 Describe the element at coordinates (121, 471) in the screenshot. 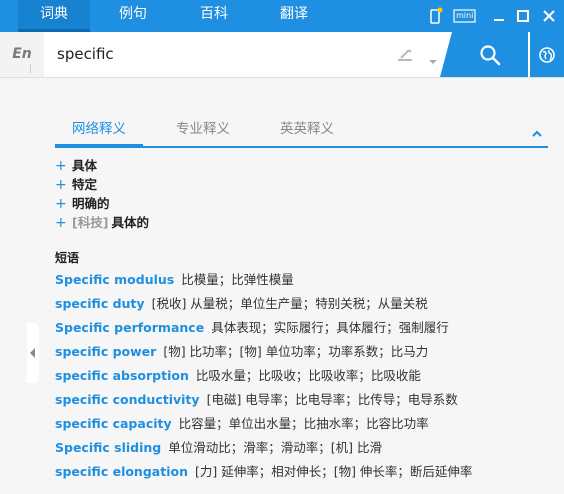

I see `phrase-link: specific elongation` at that location.